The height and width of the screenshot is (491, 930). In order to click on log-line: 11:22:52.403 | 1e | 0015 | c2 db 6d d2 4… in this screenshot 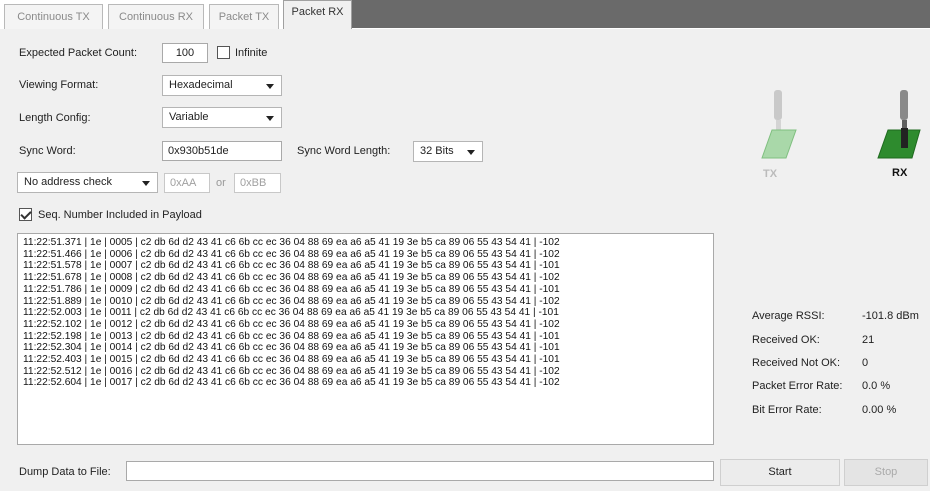, I will do `click(291, 360)`.